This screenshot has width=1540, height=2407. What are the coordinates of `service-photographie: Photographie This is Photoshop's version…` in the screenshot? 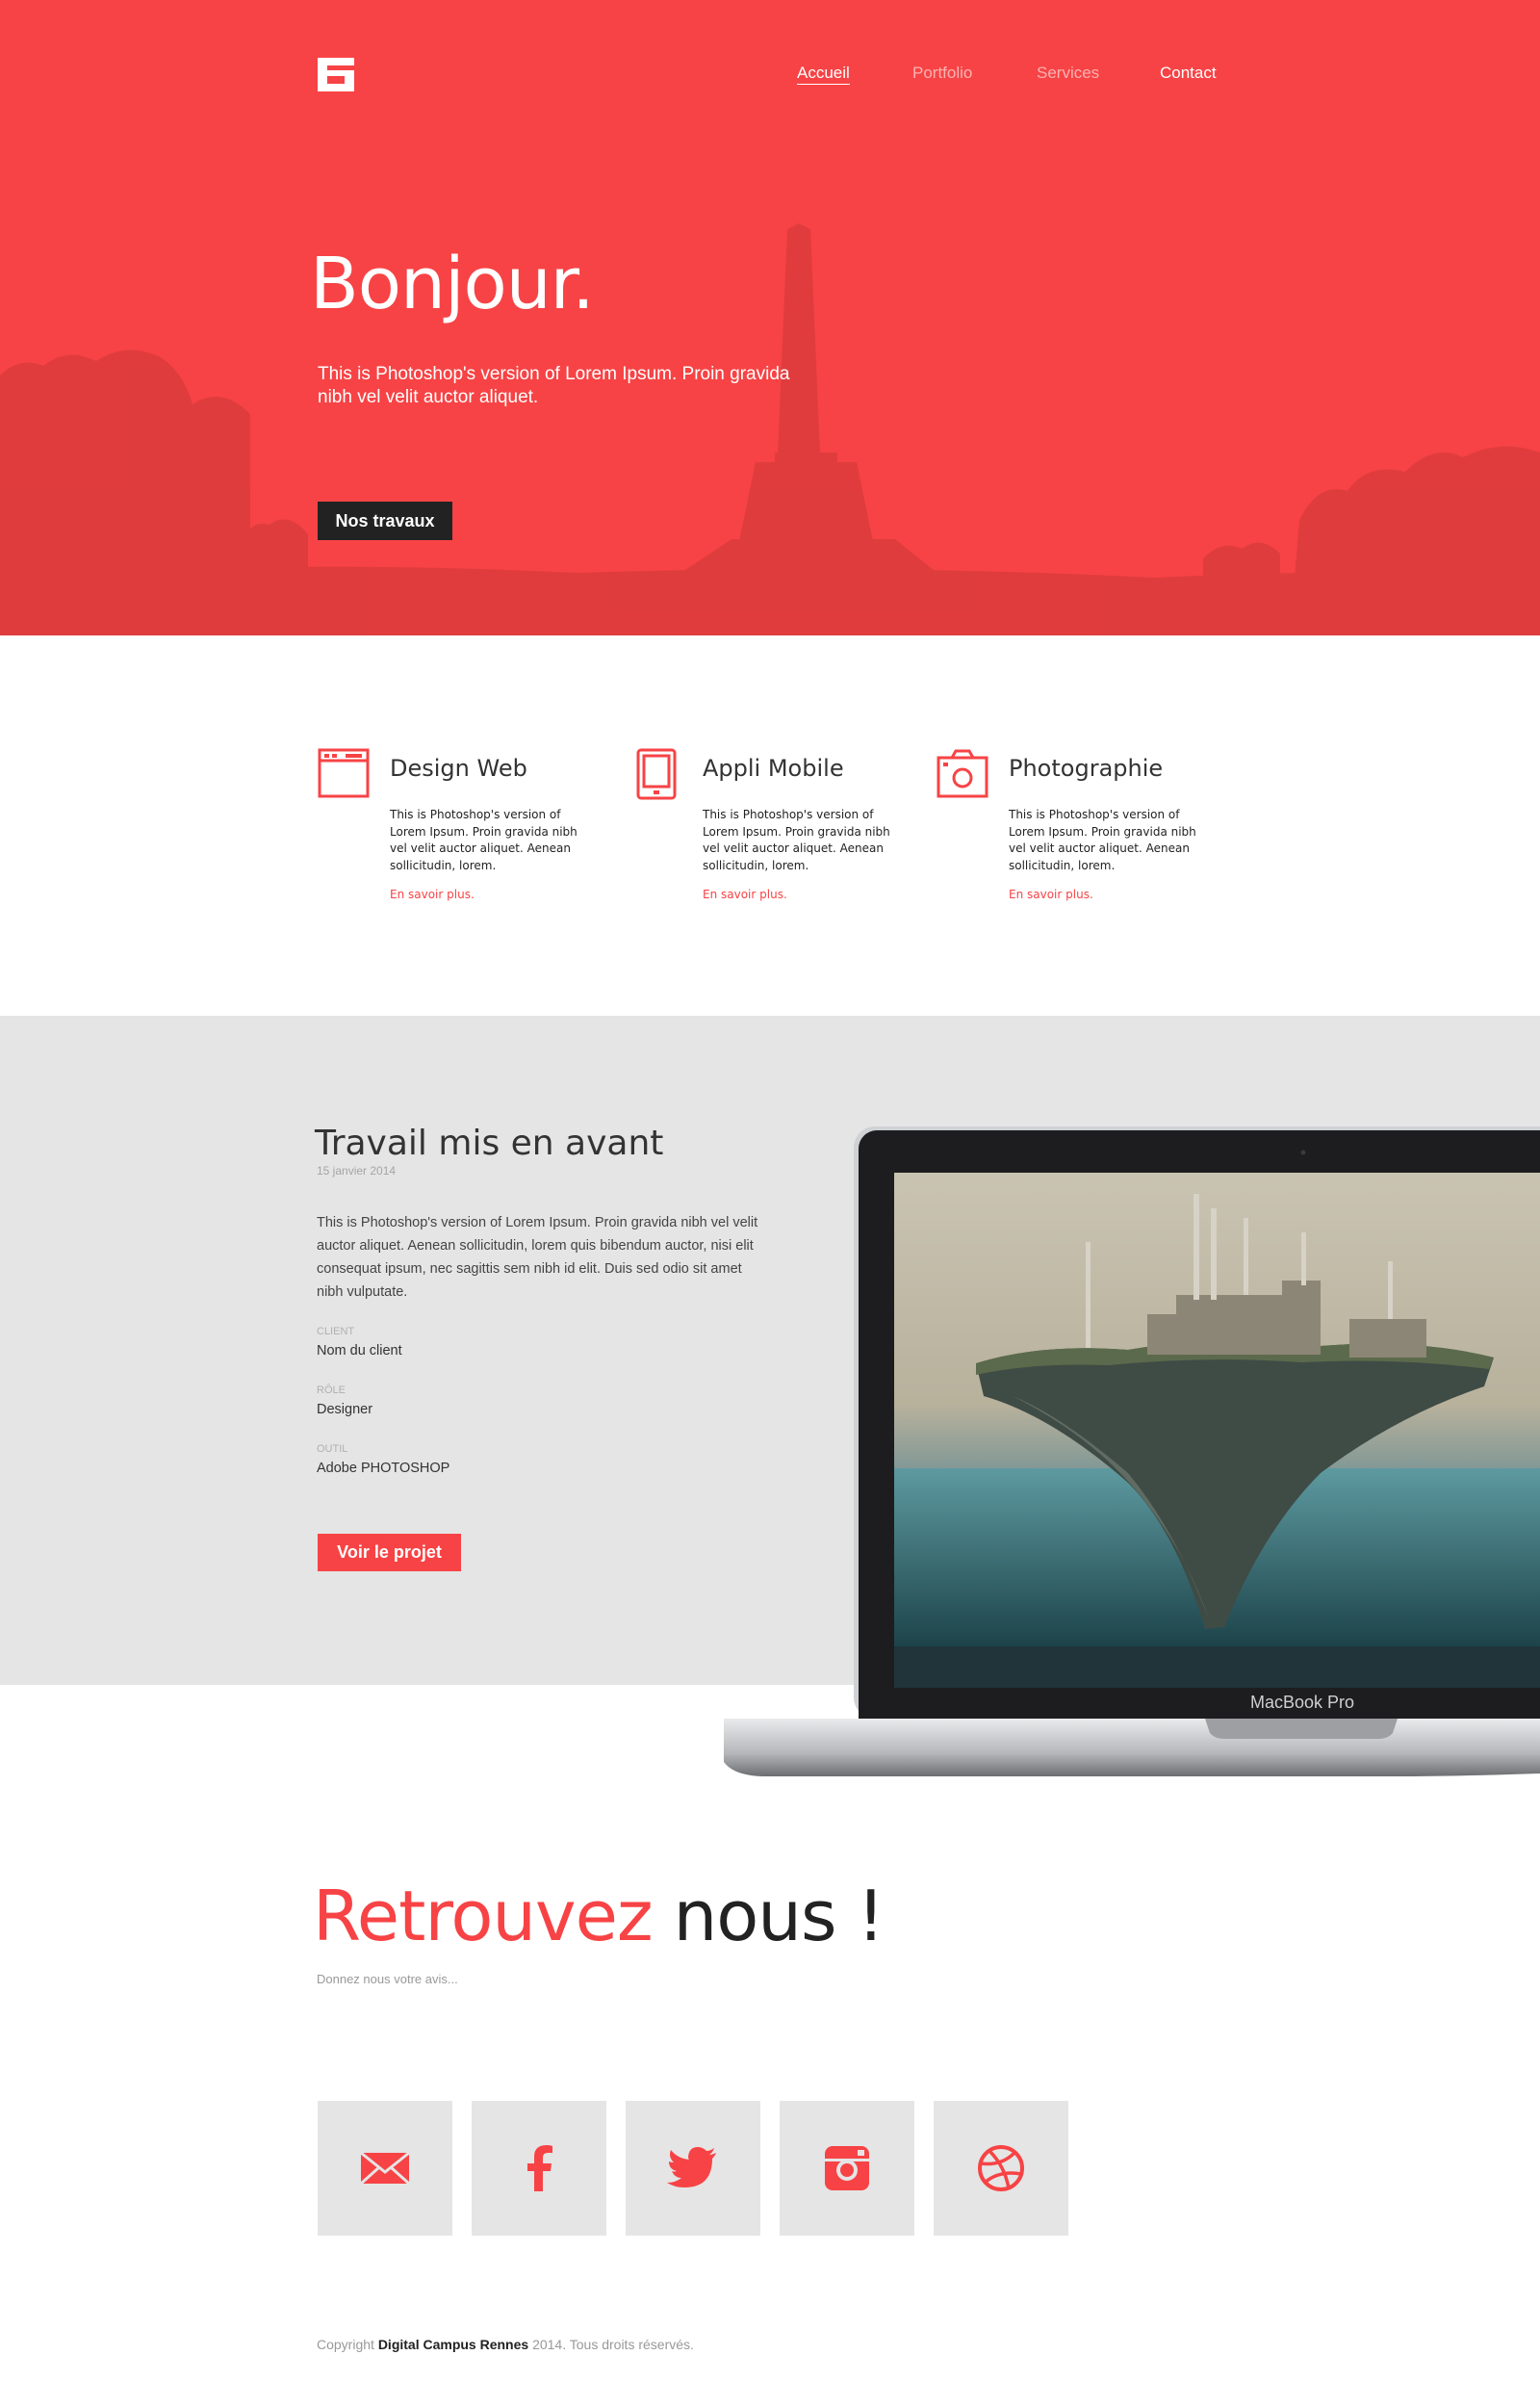 It's located at (1086, 768).